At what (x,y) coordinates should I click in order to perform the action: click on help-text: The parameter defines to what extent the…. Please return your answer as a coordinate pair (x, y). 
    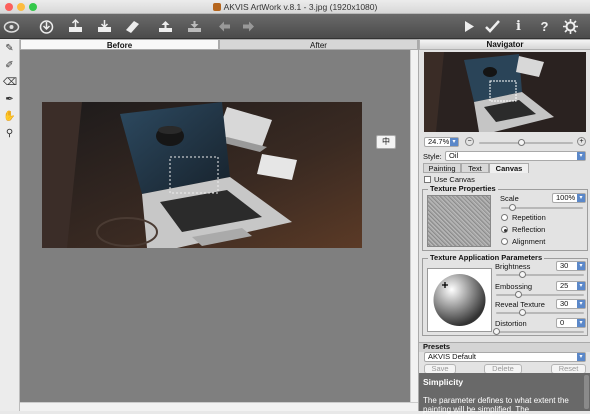
    Looking at the image, I should click on (496, 405).